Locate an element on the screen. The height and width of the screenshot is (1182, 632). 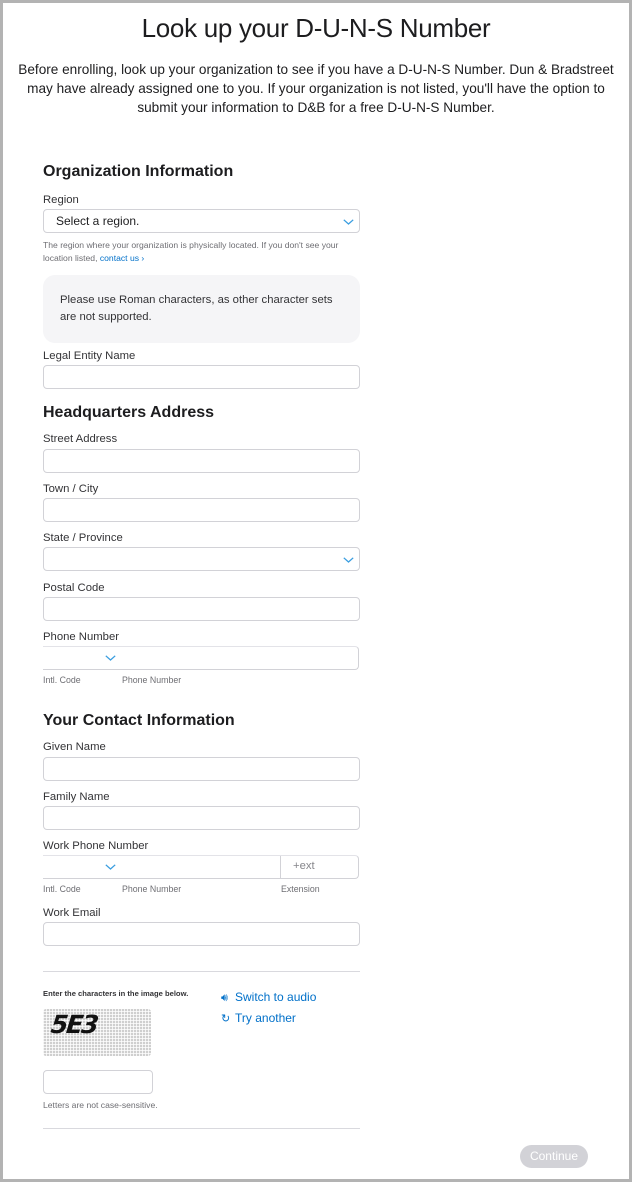
phone-number-input is located at coordinates (239, 658).